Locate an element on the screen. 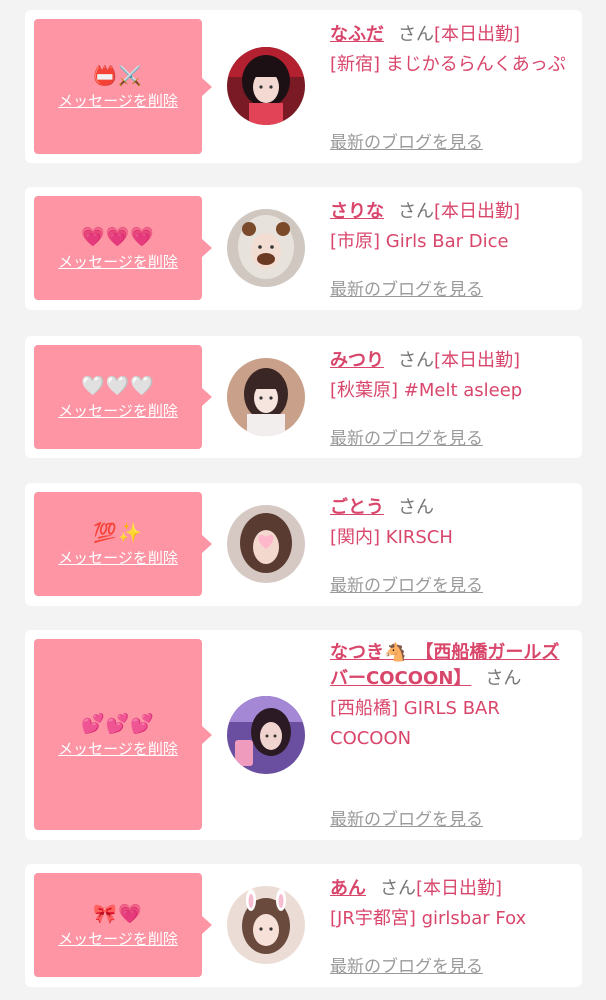 The height and width of the screenshot is (1000, 606). cast-name-link: あん is located at coordinates (348, 888).